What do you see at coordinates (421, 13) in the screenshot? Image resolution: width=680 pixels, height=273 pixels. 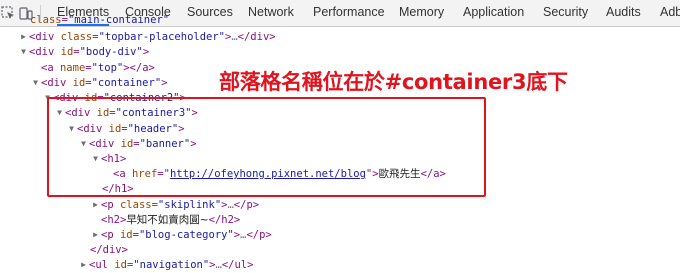 I see `tab-memory: Memory` at bounding box center [421, 13].